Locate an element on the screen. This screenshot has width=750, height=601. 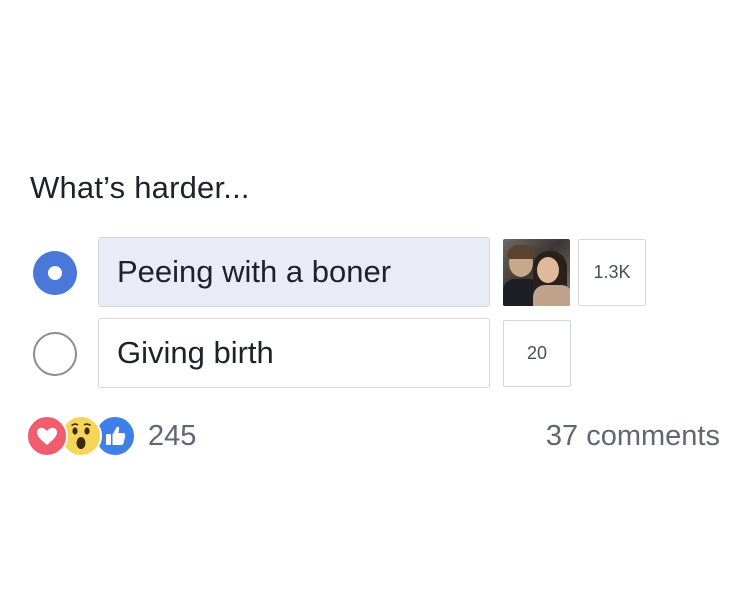
radio-button-selected is located at coordinates (55, 273).